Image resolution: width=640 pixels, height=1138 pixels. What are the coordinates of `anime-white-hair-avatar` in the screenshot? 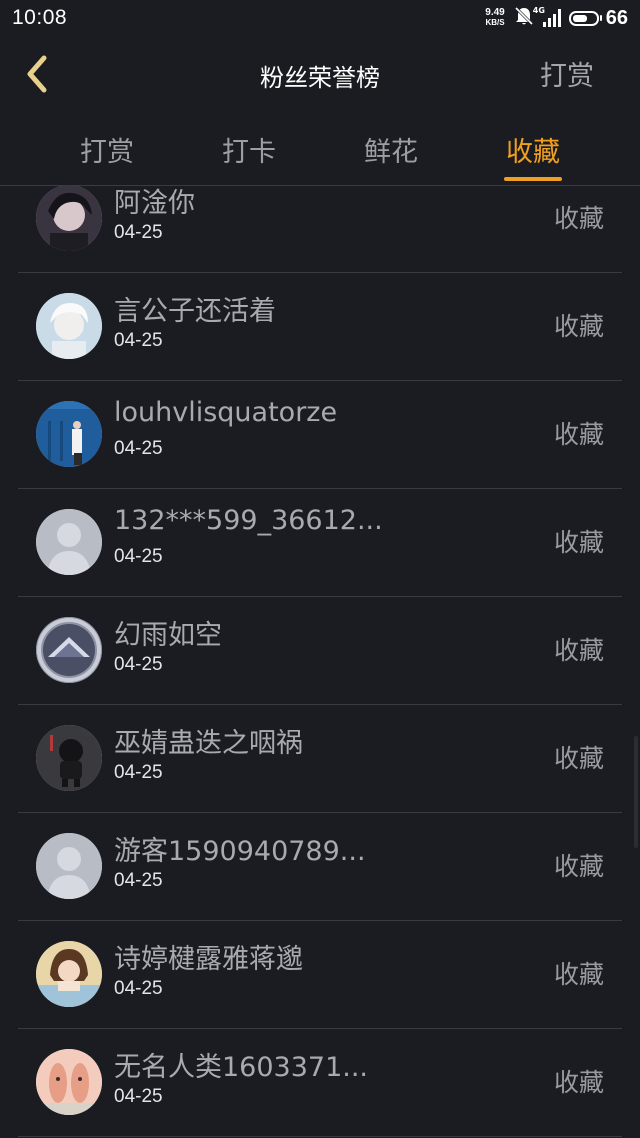 It's located at (69, 326).